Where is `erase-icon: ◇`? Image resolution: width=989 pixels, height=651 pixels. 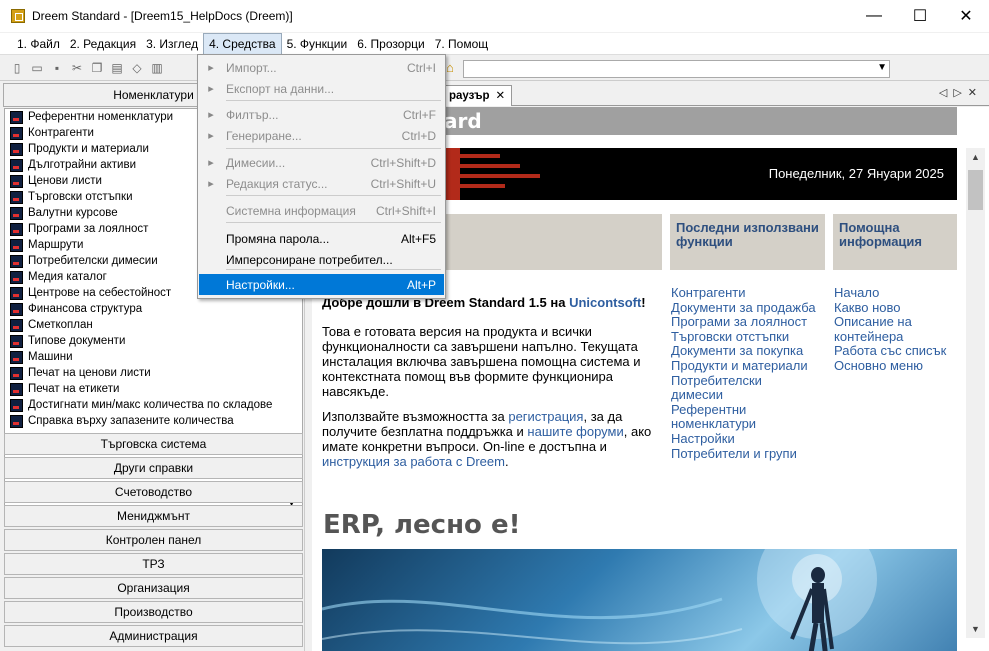 erase-icon: ◇ is located at coordinates (137, 68).